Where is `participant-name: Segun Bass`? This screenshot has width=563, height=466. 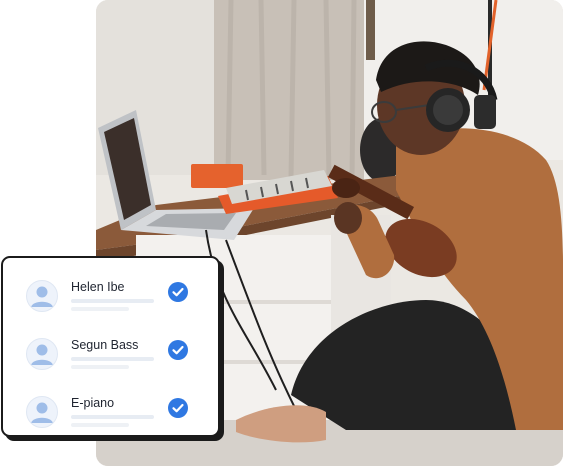
participant-name: Segun Bass is located at coordinates (105, 345).